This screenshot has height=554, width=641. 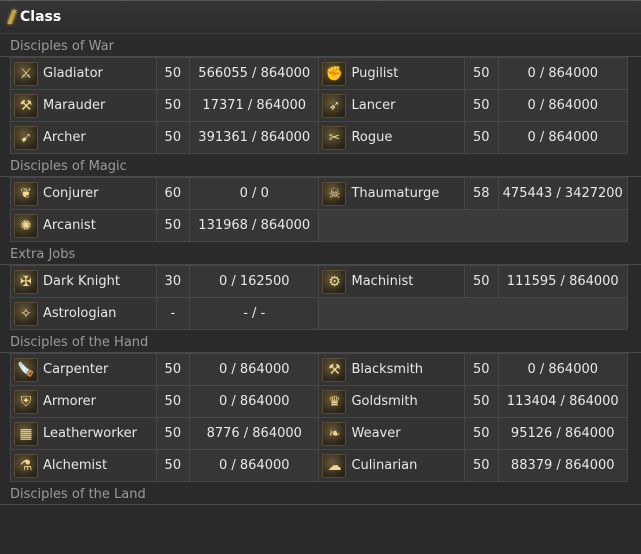 What do you see at coordinates (562, 193) in the screenshot?
I see `class-exp: 475443 / 3427200` at bounding box center [562, 193].